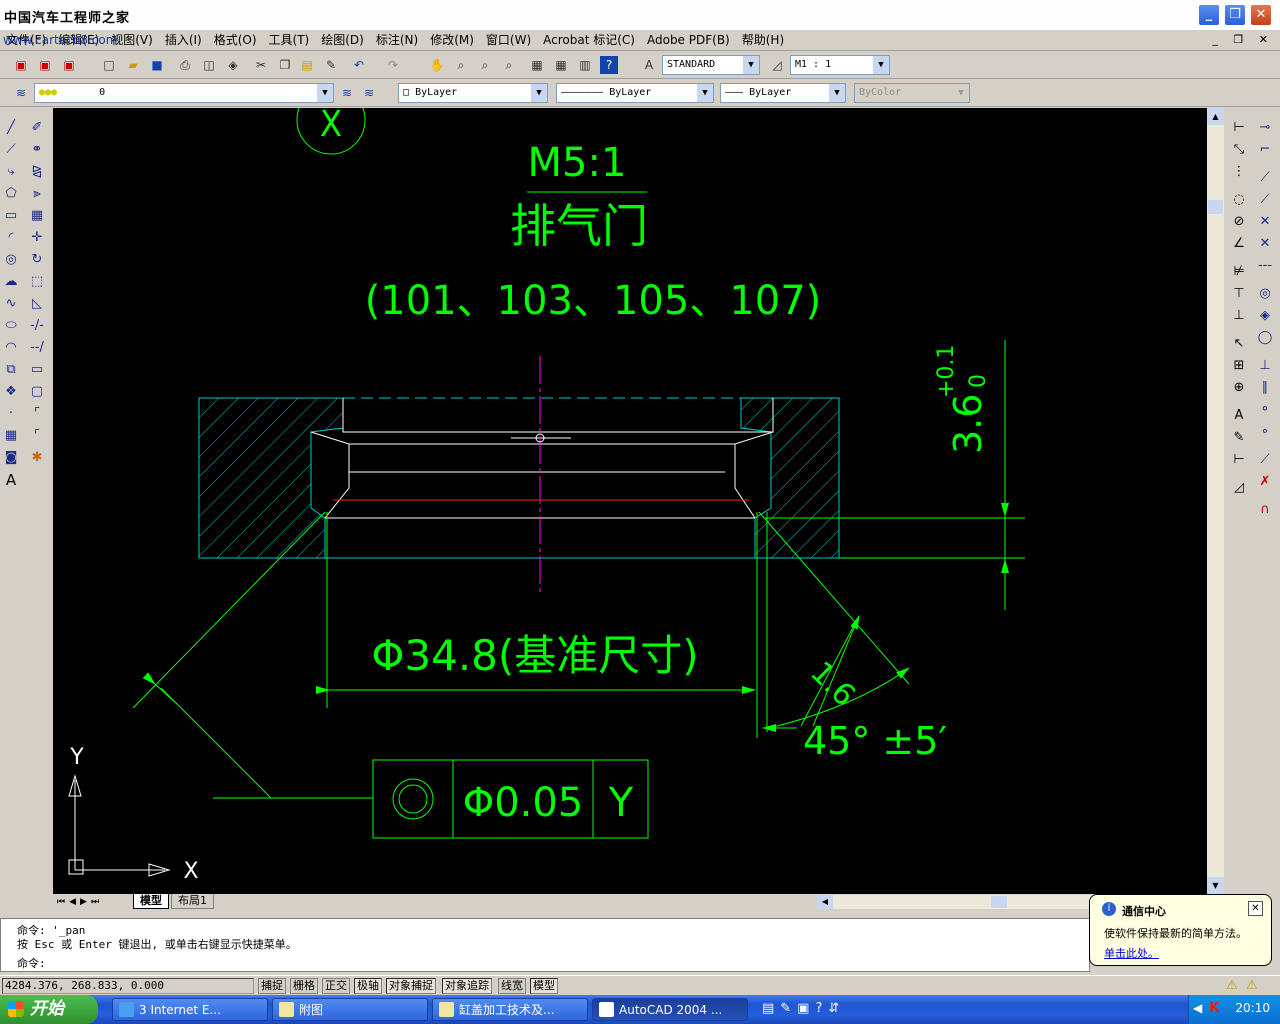  Describe the element at coordinates (11, 128) in the screenshot. I see `line-icon: ╱` at that location.